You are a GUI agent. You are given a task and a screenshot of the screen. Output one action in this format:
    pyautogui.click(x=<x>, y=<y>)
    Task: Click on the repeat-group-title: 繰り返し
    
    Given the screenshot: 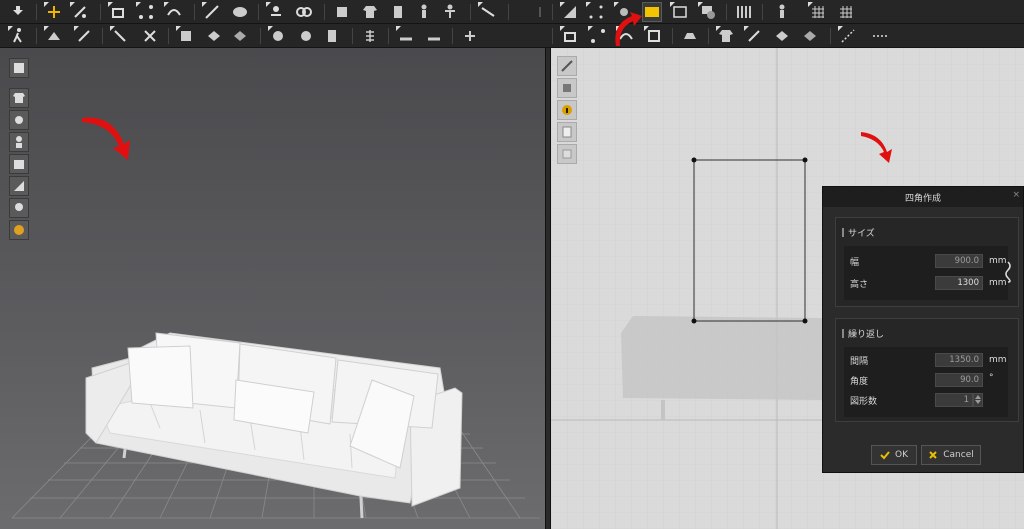 What is the action you would take?
    pyautogui.click(x=863, y=333)
    